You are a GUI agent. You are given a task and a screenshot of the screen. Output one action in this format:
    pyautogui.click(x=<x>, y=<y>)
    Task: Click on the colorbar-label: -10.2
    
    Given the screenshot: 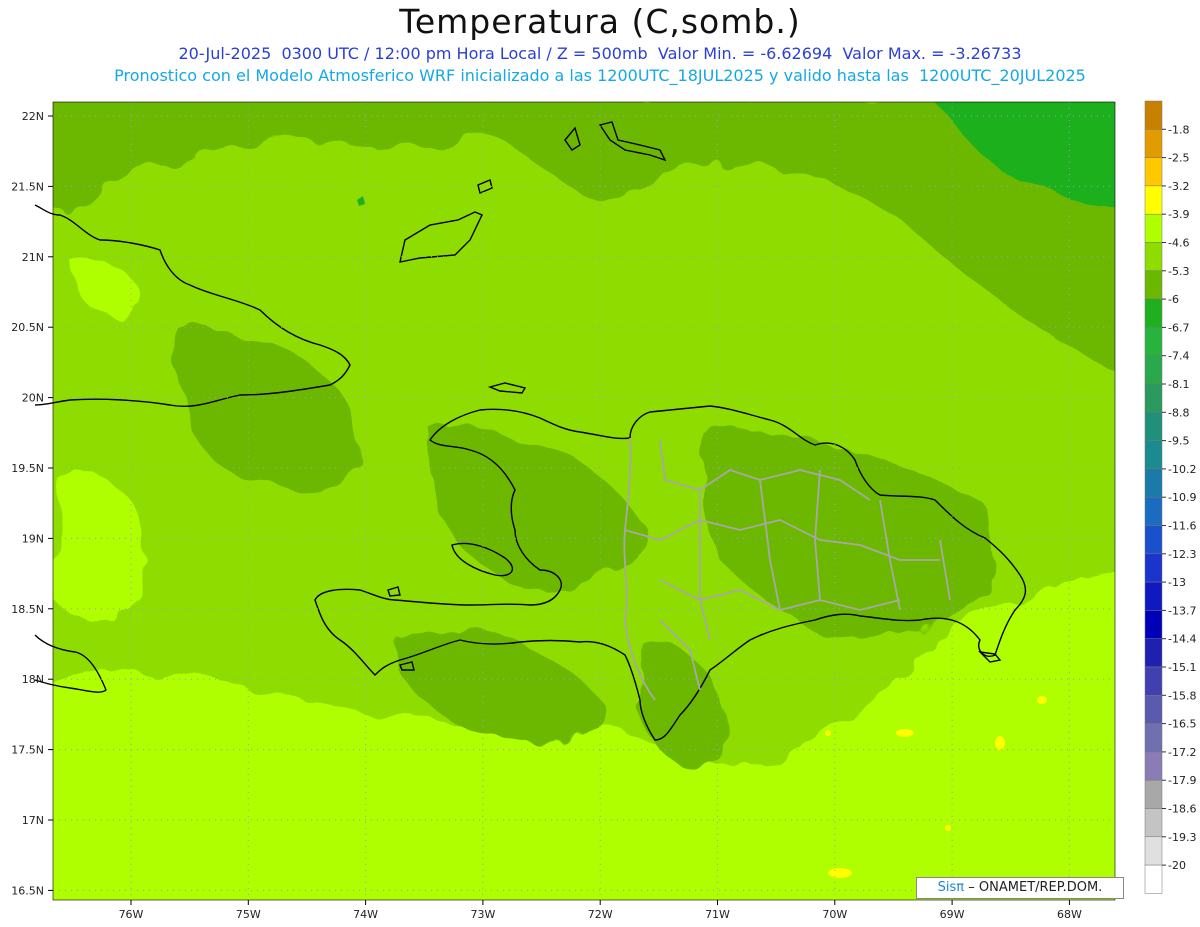 What is the action you would take?
    pyautogui.click(x=1182, y=469)
    